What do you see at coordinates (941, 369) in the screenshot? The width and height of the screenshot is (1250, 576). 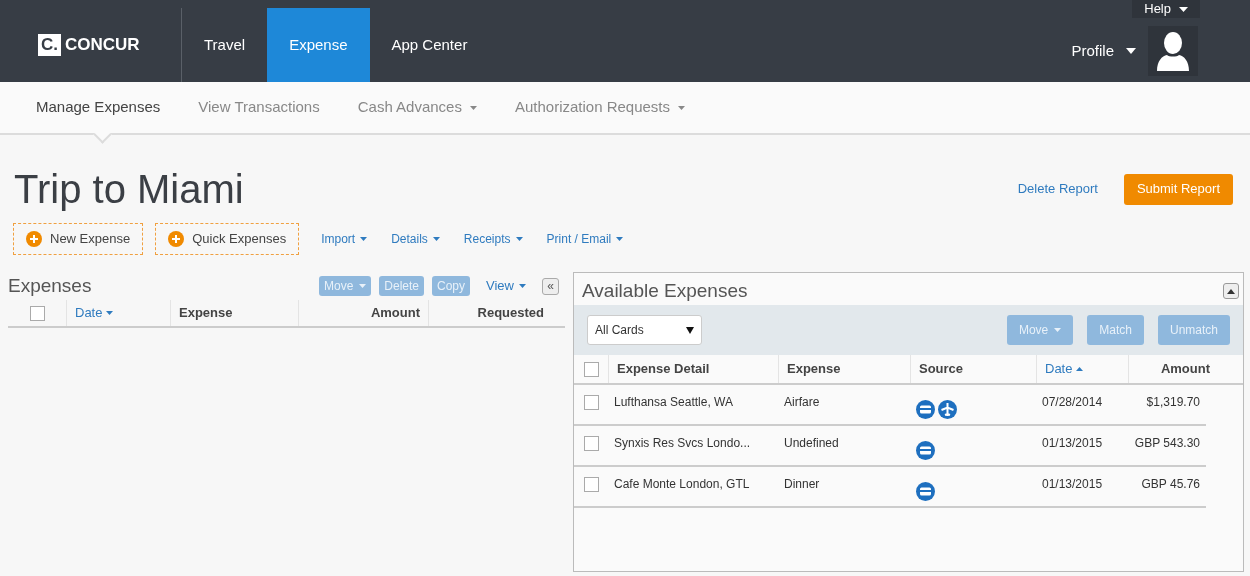 I see `column-header: Source` at bounding box center [941, 369].